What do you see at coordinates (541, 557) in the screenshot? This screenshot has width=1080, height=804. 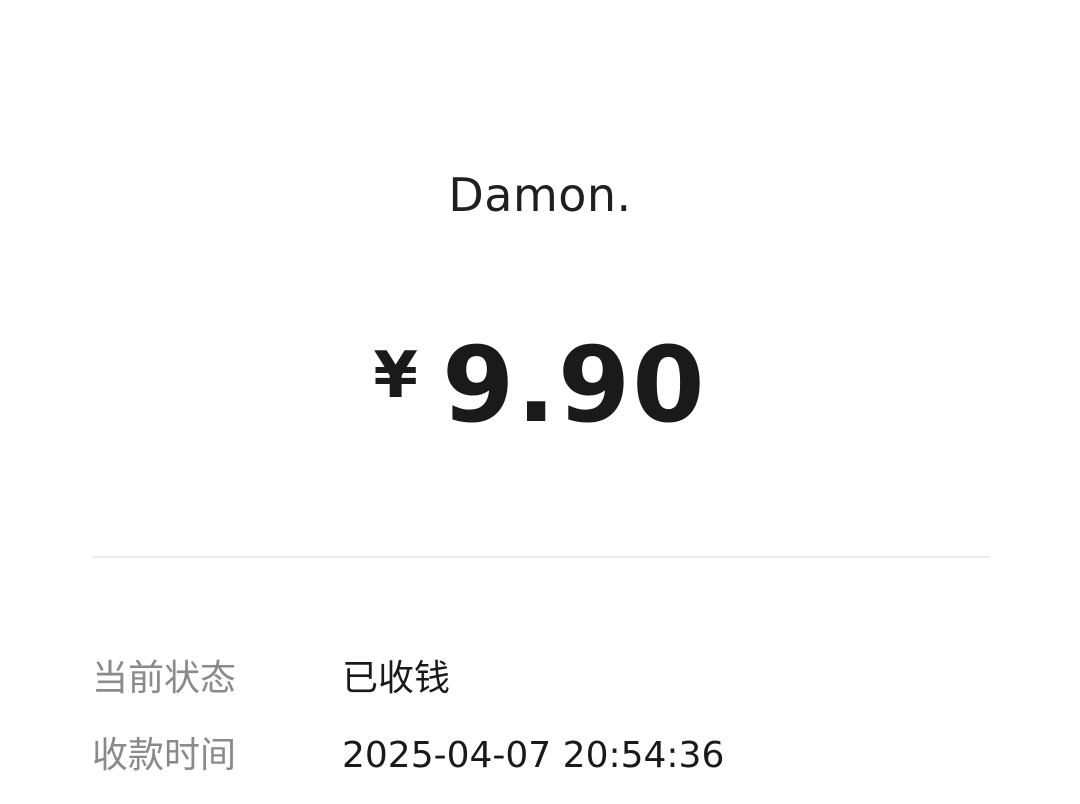 I see `divider` at bounding box center [541, 557].